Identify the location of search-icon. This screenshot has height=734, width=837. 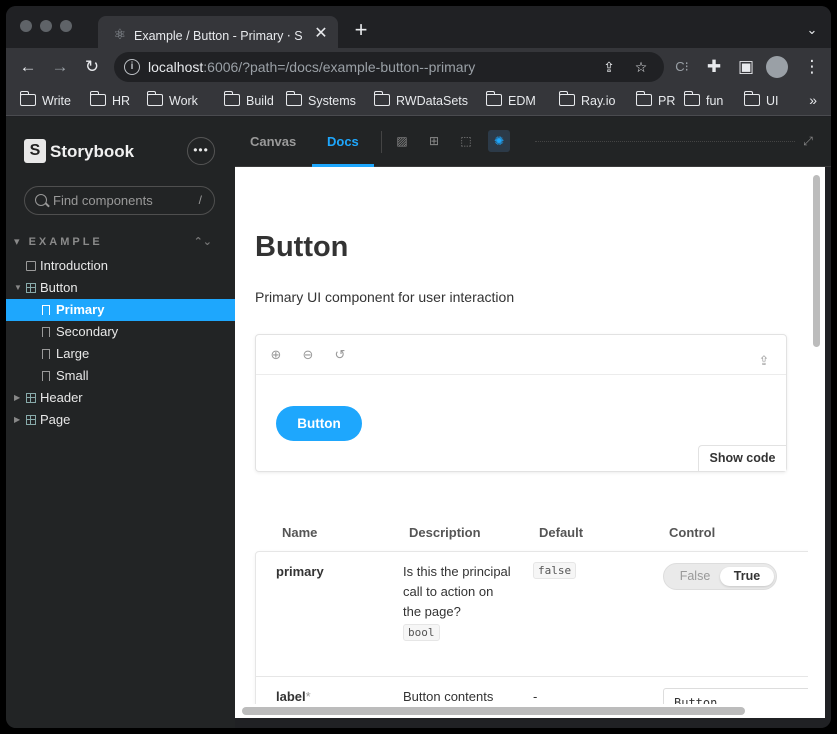
(41, 200).